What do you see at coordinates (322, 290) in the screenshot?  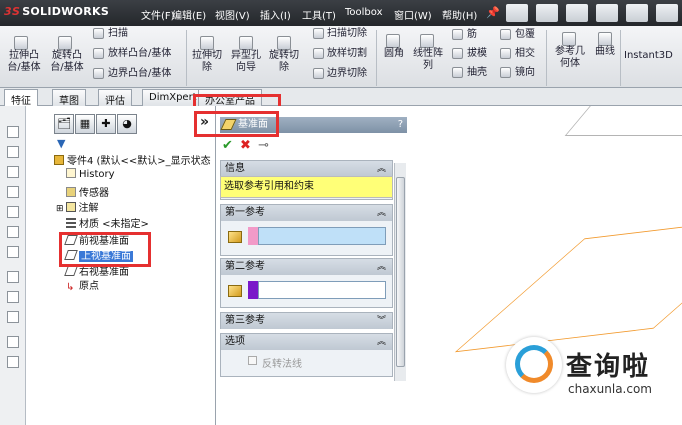 I see `second-reference-field` at bounding box center [322, 290].